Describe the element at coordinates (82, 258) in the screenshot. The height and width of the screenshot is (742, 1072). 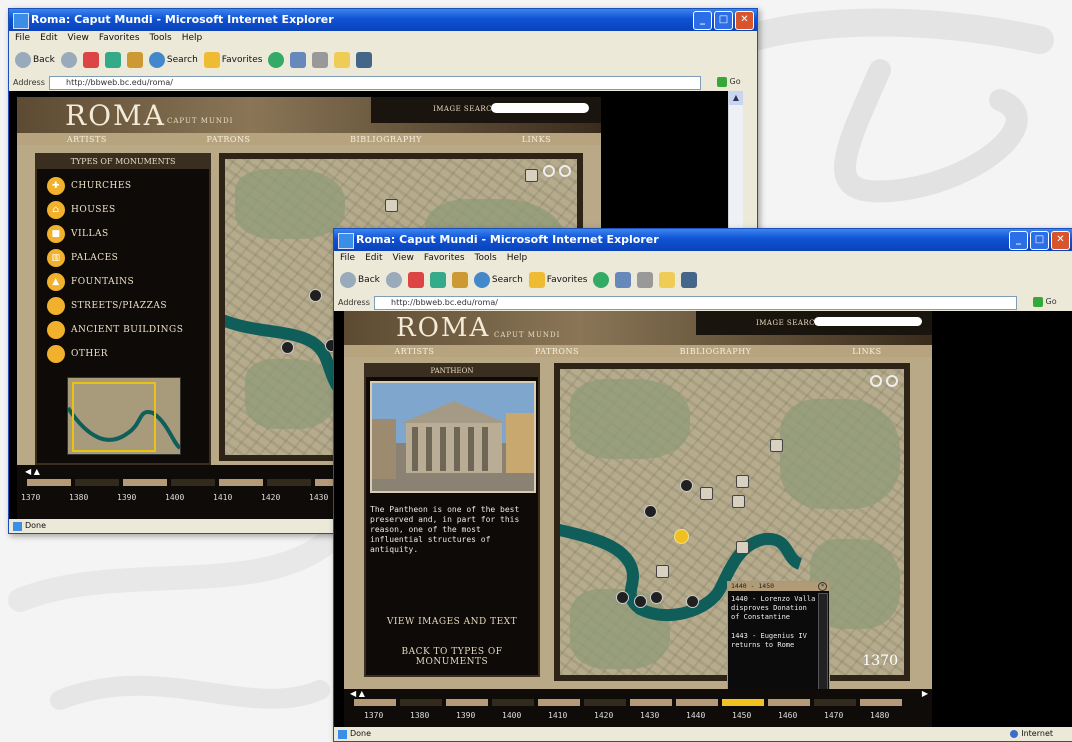
I see `monument-palaces: ▥ PALACES` at that location.